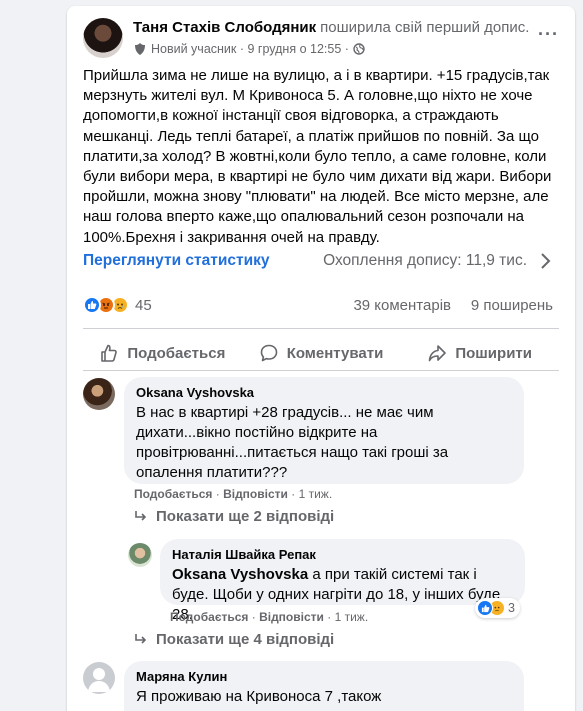 The image size is (583, 711). Describe the element at coordinates (240, 574) in the screenshot. I see `mention-link: Oksana Vyshovska` at that location.